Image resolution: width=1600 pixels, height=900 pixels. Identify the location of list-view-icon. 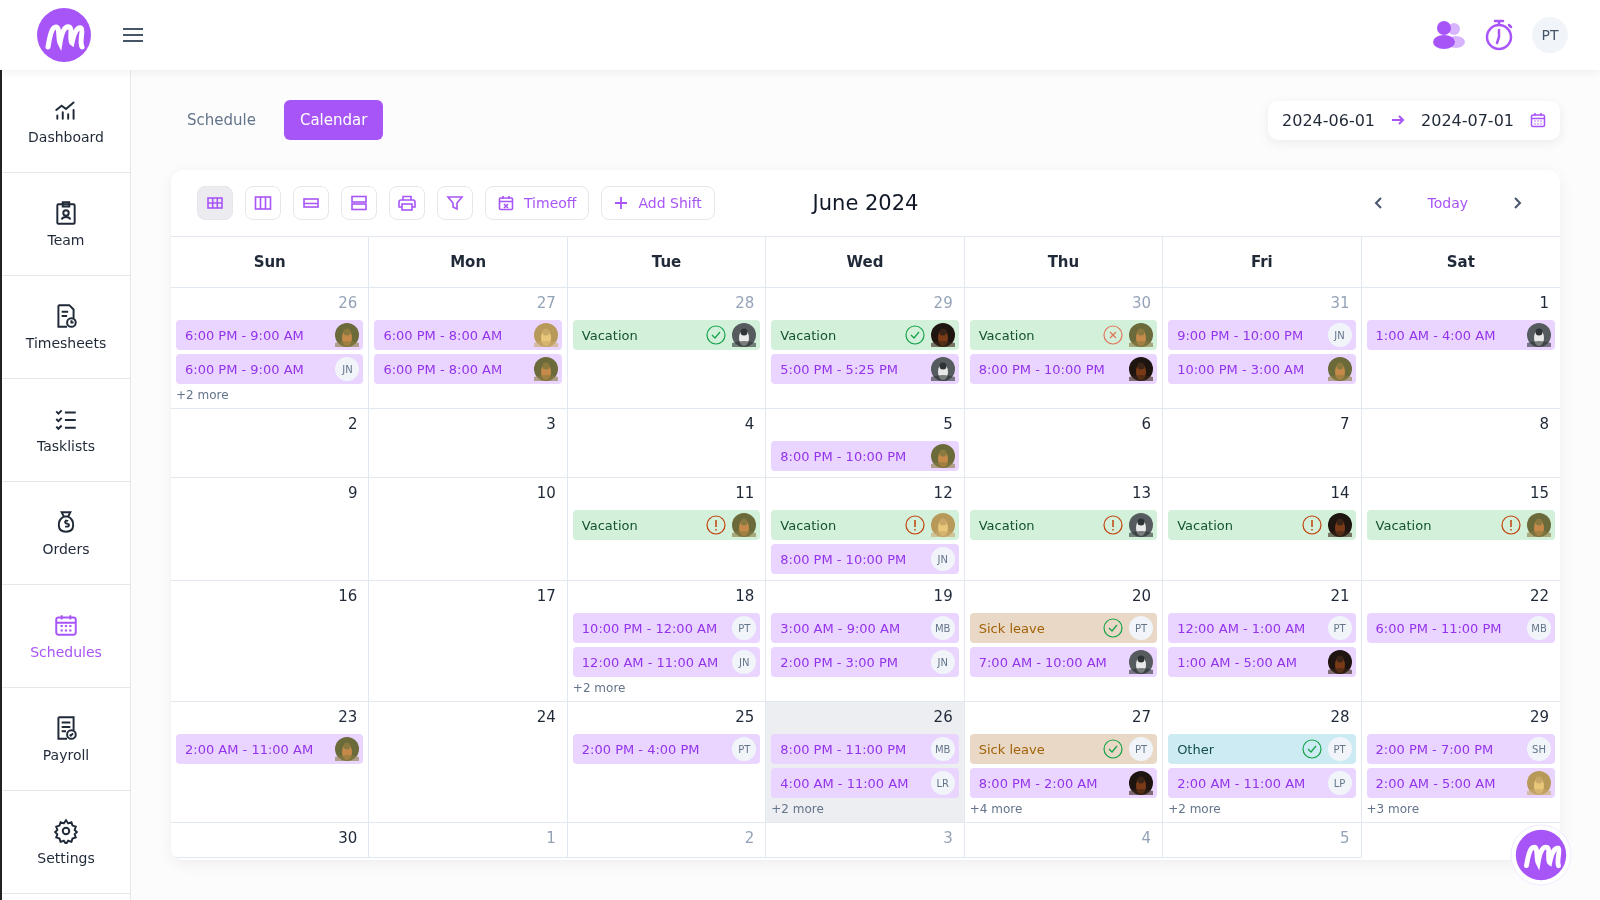
(359, 203).